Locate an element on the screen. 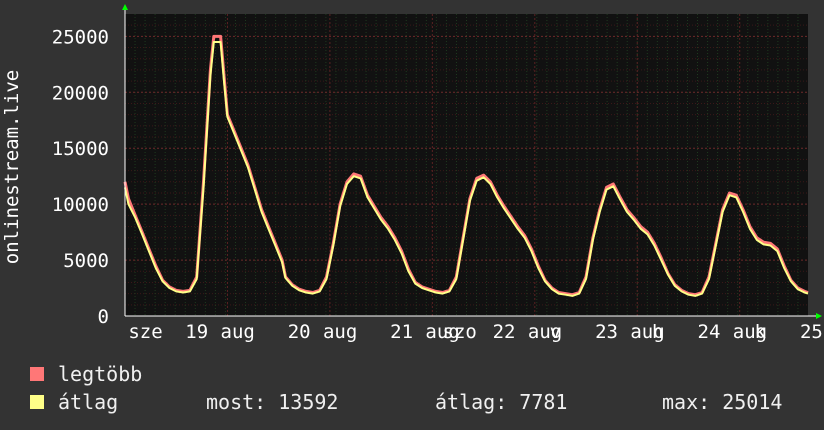 Image resolution: width=824 pixels, height=430 pixels. y-axis-arrow is located at coordinates (125, 7).